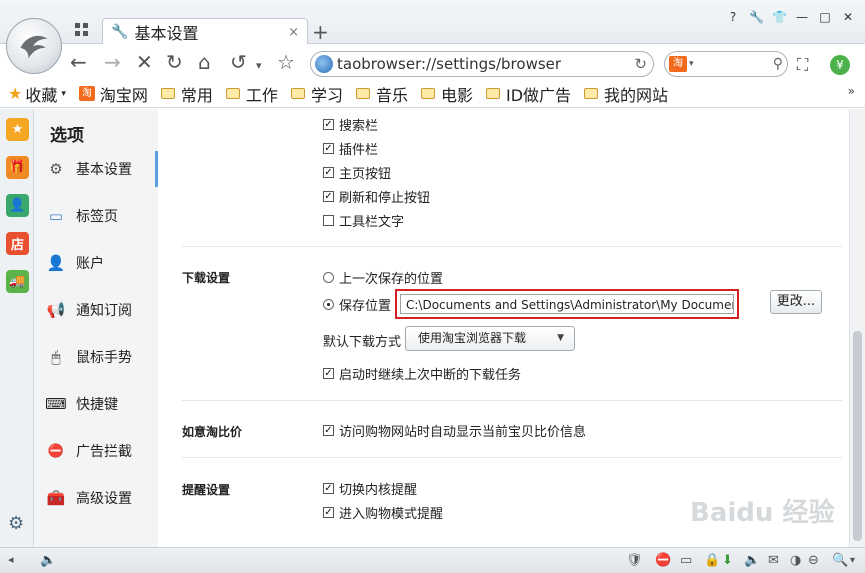 Image resolution: width=865 pixels, height=573 pixels. I want to click on shop-app-icon: 店, so click(17, 243).